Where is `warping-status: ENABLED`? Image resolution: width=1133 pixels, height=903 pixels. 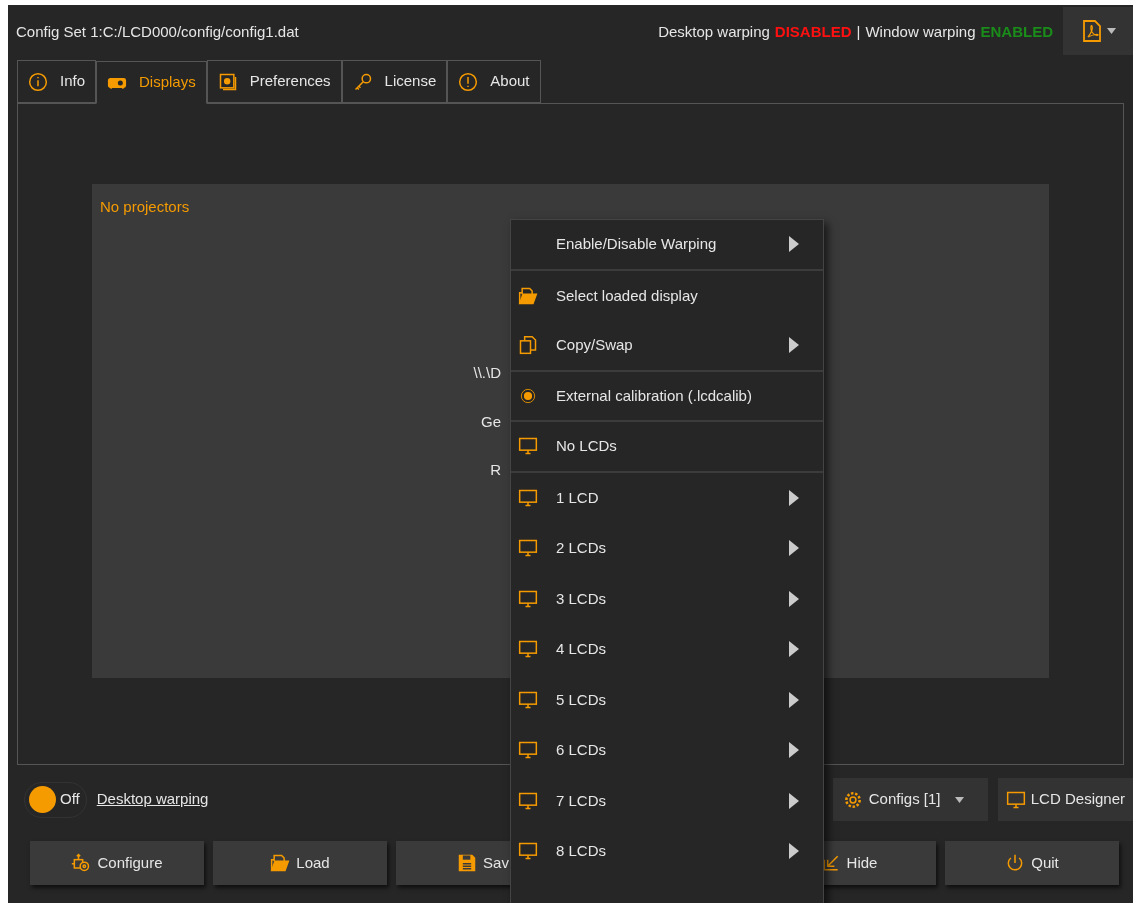
warping-status: ENABLED is located at coordinates (1016, 32).